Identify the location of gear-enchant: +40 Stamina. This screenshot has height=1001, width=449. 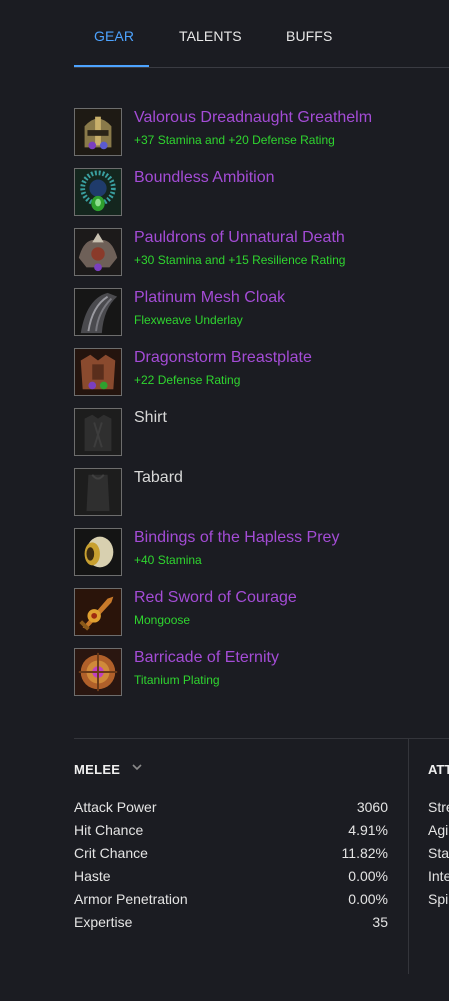
(168, 560).